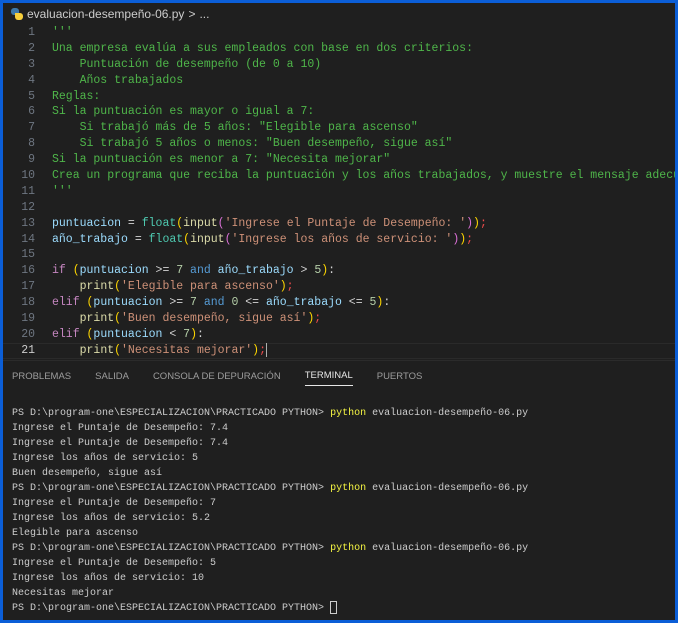 The image size is (678, 623). I want to click on code-token: ''', so click(62, 191).